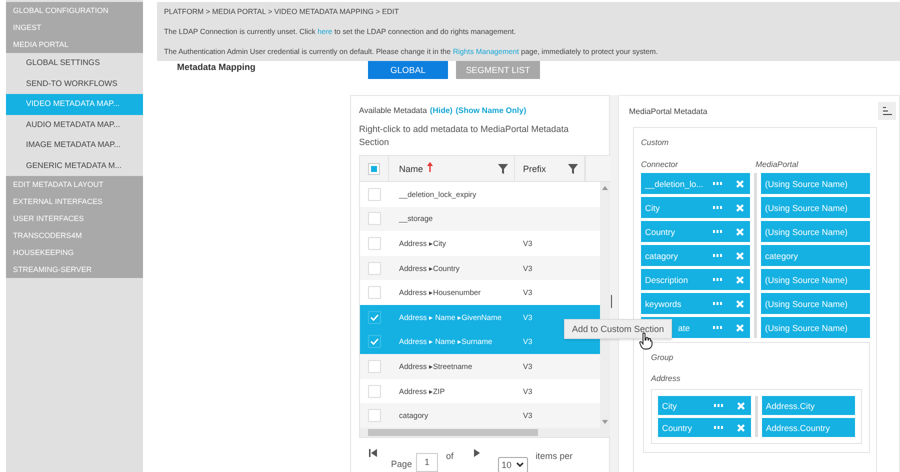 Image resolution: width=900 pixels, height=472 pixels. What do you see at coordinates (464, 136) in the screenshot?
I see `hint-text: Right-click to add metadata to MediaPortal Metadata Section` at bounding box center [464, 136].